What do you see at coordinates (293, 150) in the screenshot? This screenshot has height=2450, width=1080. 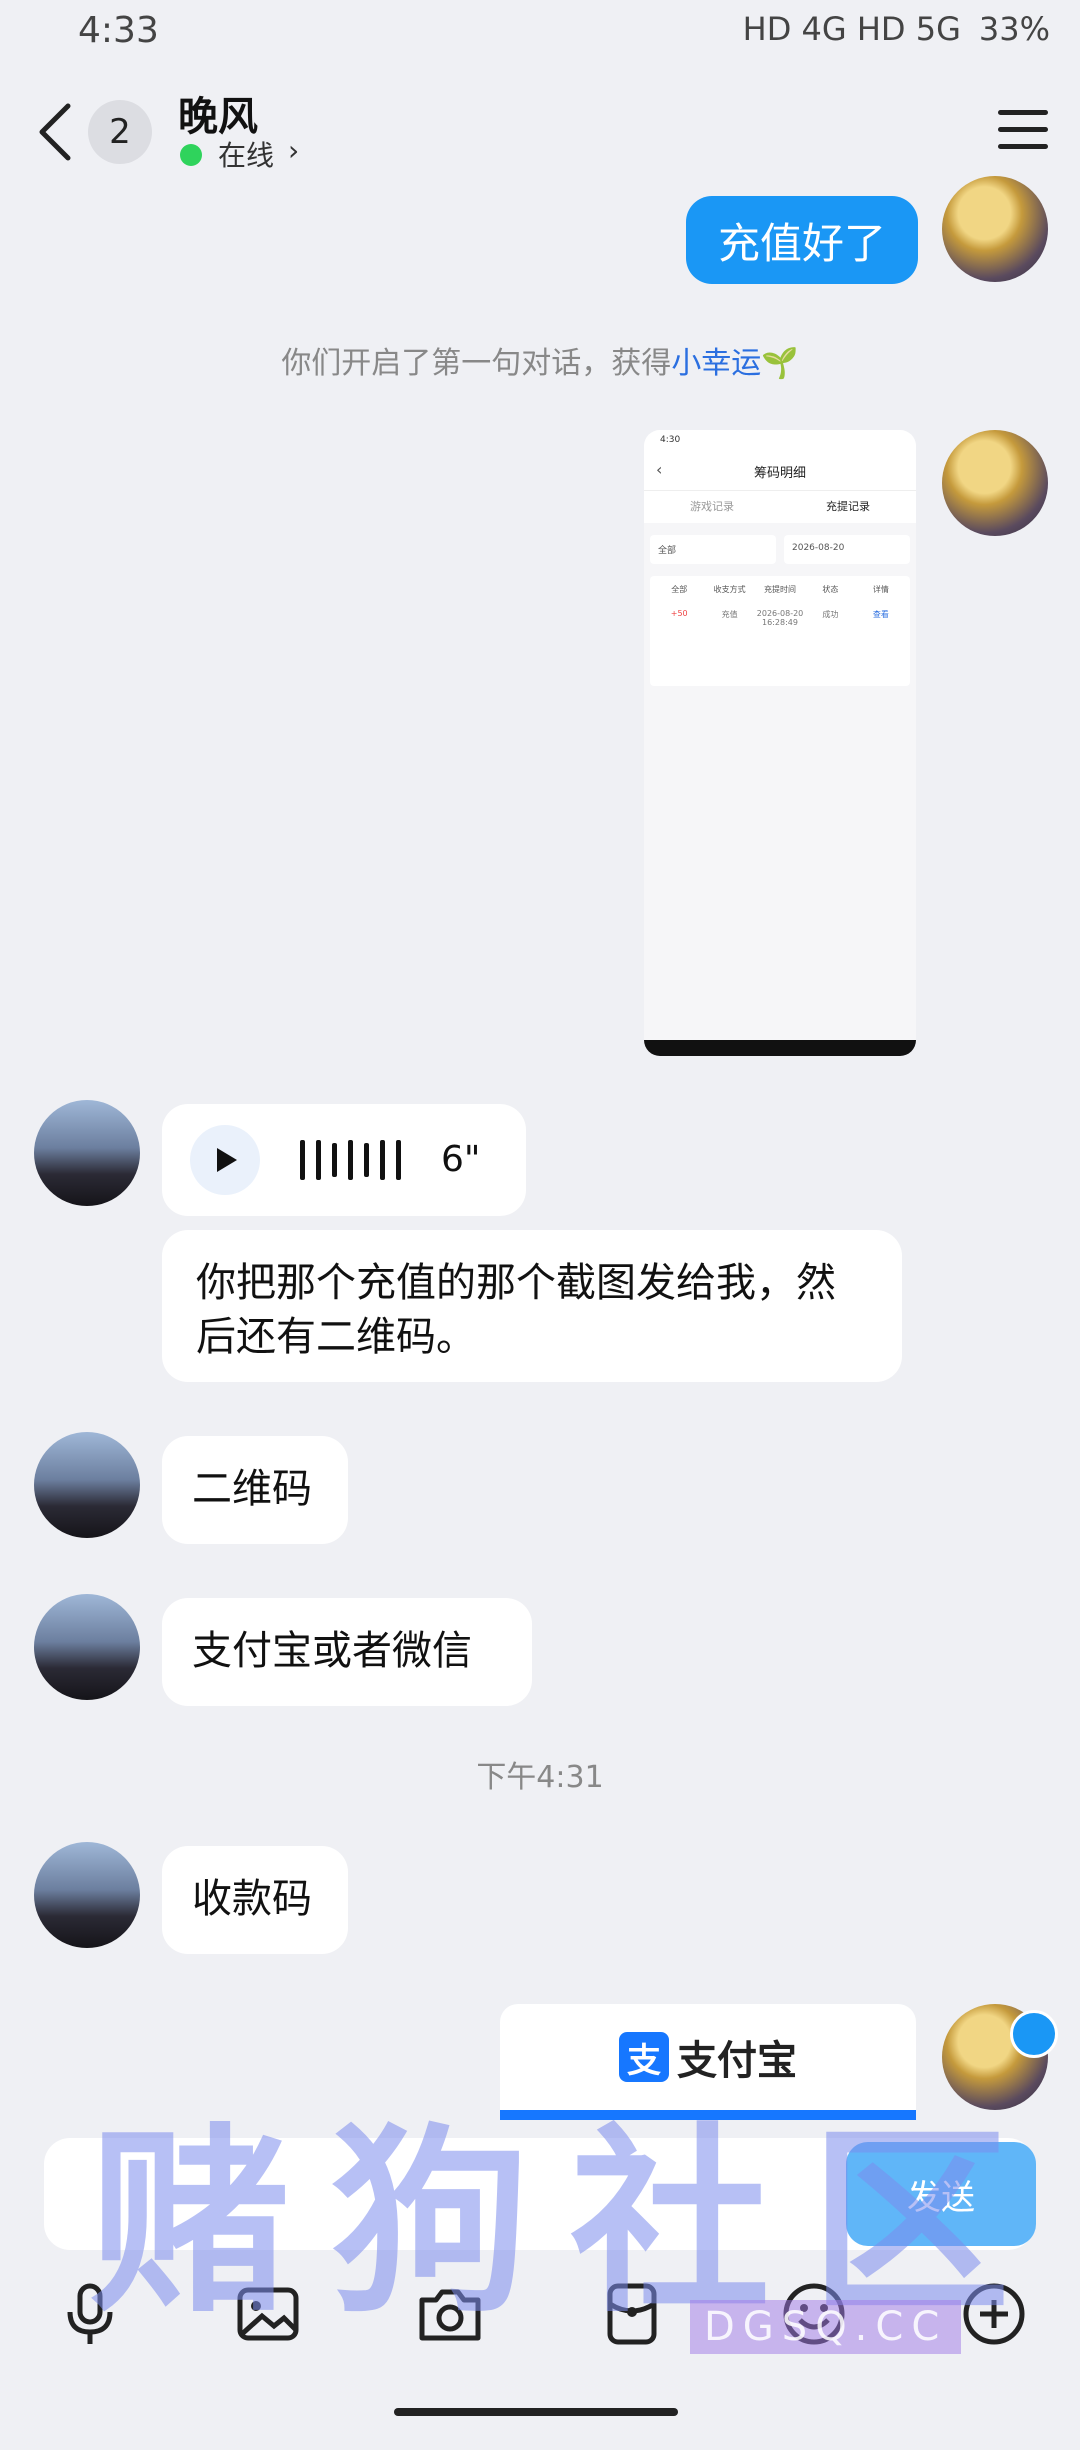 I see `chevron-right-icon: ›` at bounding box center [293, 150].